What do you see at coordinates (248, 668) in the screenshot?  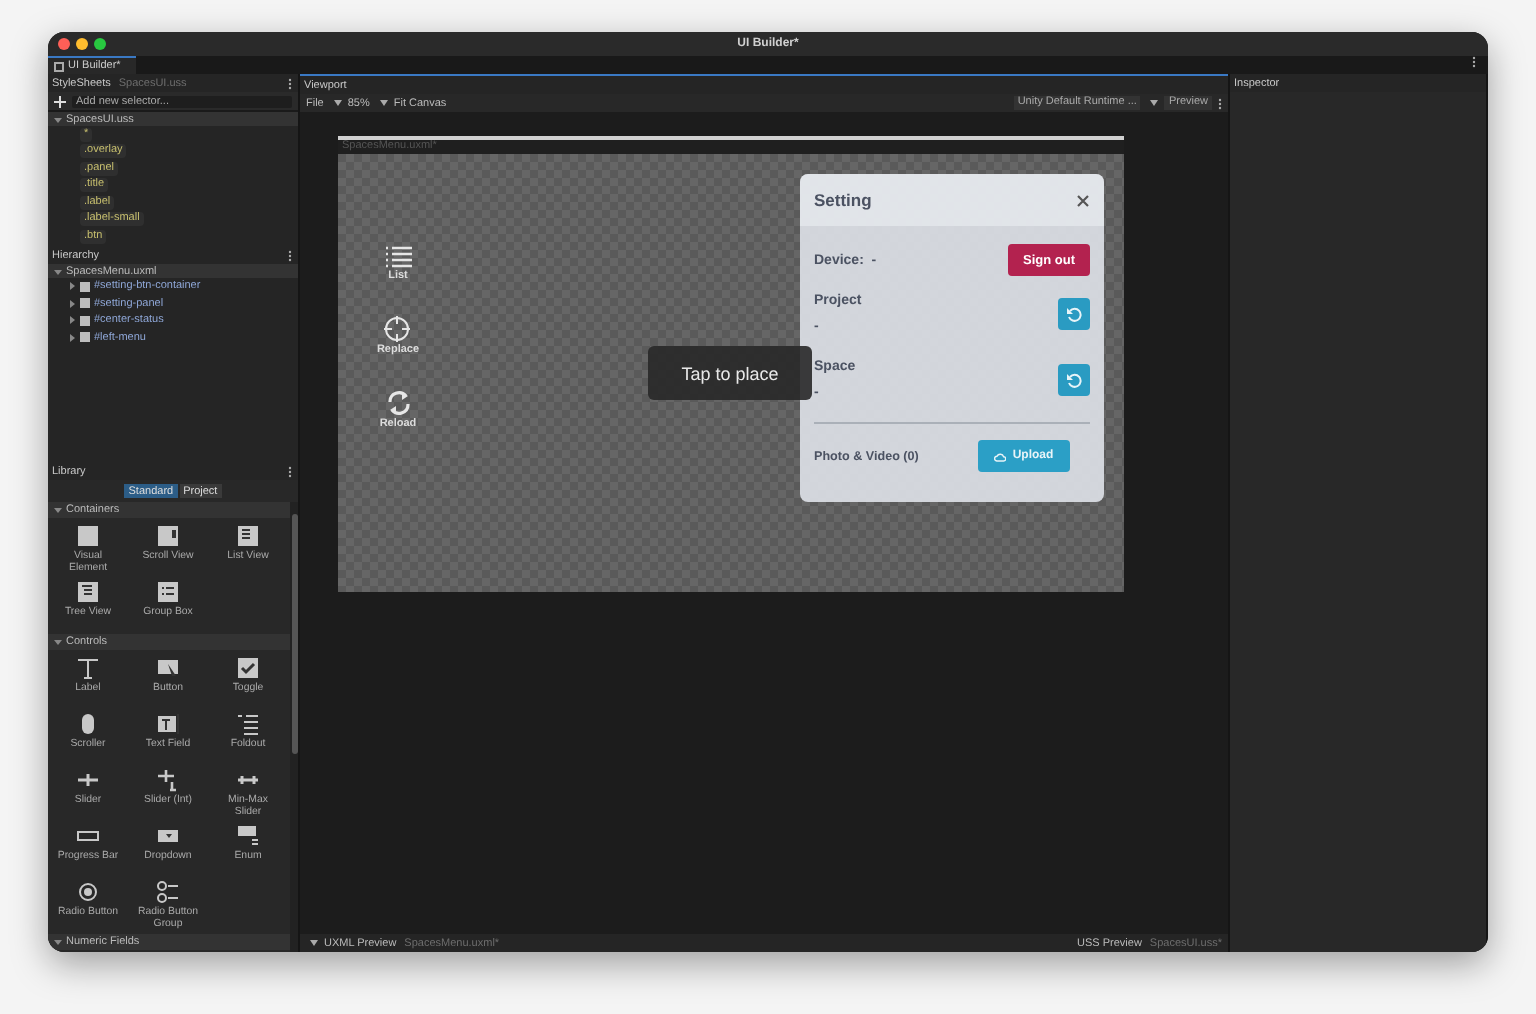 I see `toggle-control-icon` at bounding box center [248, 668].